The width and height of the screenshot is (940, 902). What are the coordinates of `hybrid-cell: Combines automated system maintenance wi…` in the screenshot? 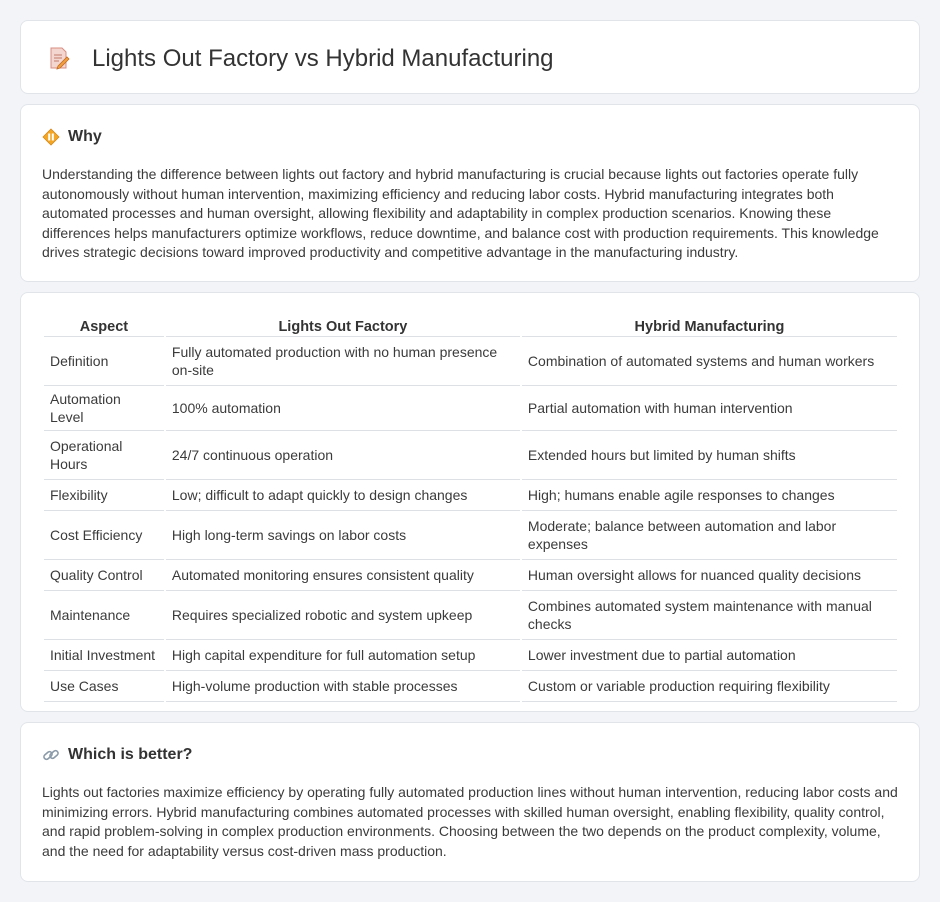 It's located at (709, 615).